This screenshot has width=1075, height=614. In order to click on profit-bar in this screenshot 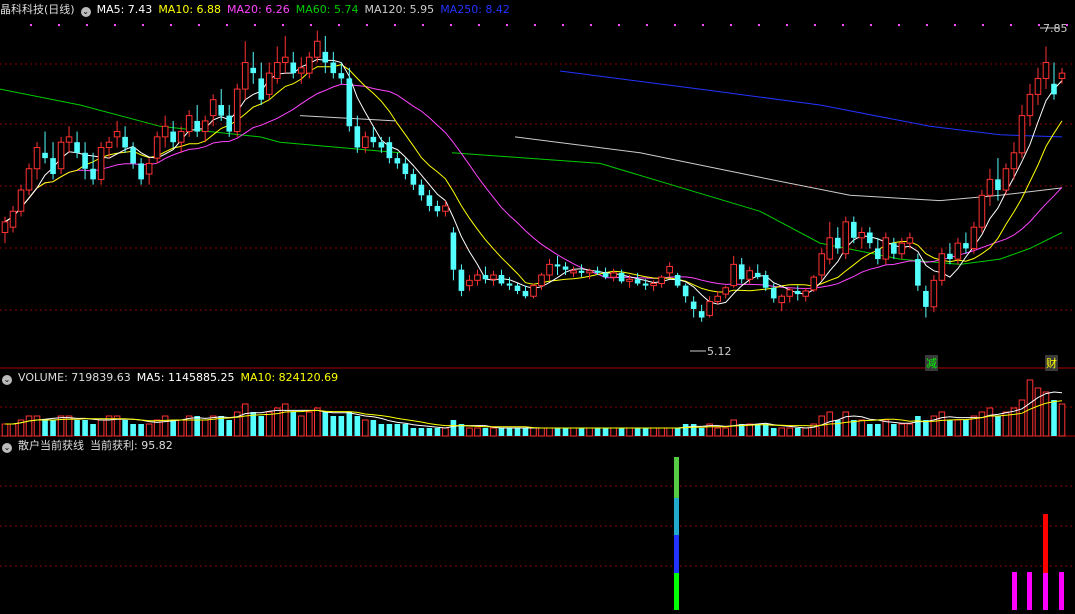, I will do `click(1014, 591)`.